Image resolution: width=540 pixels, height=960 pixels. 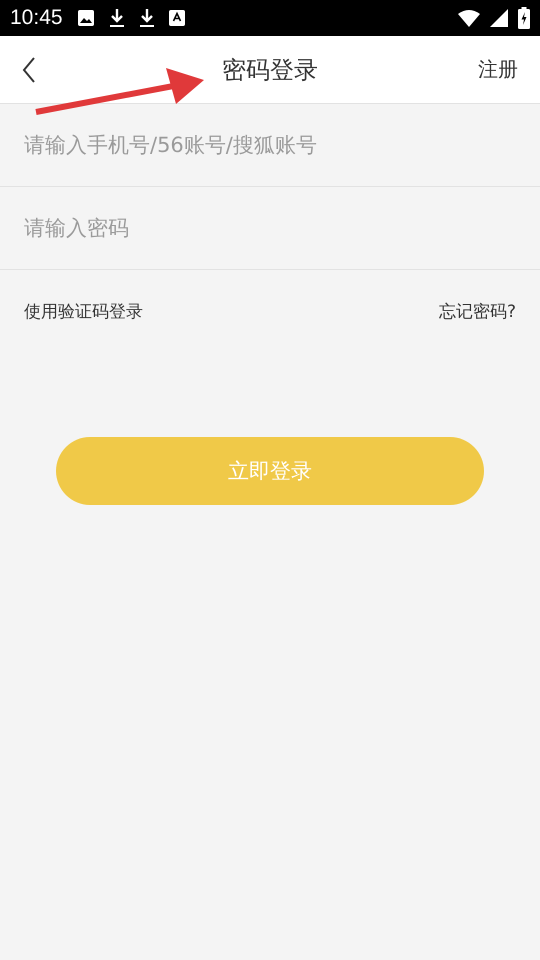 What do you see at coordinates (469, 18) in the screenshot?
I see `wifi-icon` at bounding box center [469, 18].